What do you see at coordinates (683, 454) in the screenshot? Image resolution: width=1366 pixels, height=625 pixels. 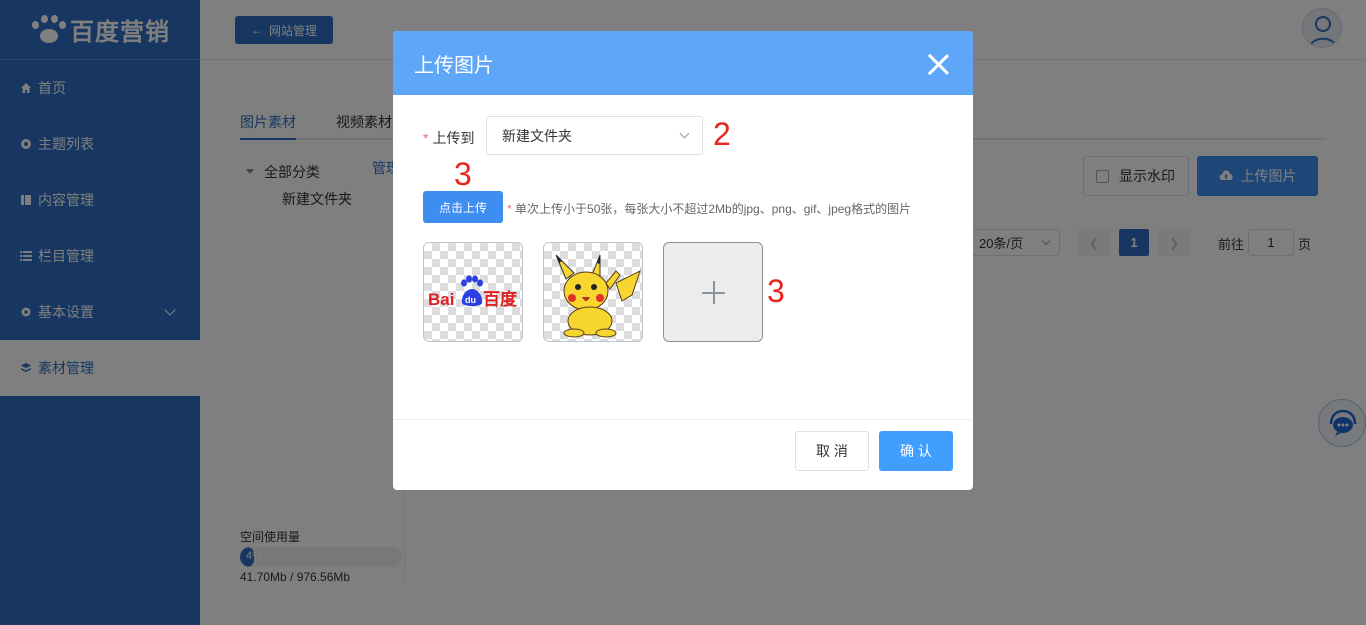 I see `dialog-footer: 取 消 确 认` at bounding box center [683, 454].